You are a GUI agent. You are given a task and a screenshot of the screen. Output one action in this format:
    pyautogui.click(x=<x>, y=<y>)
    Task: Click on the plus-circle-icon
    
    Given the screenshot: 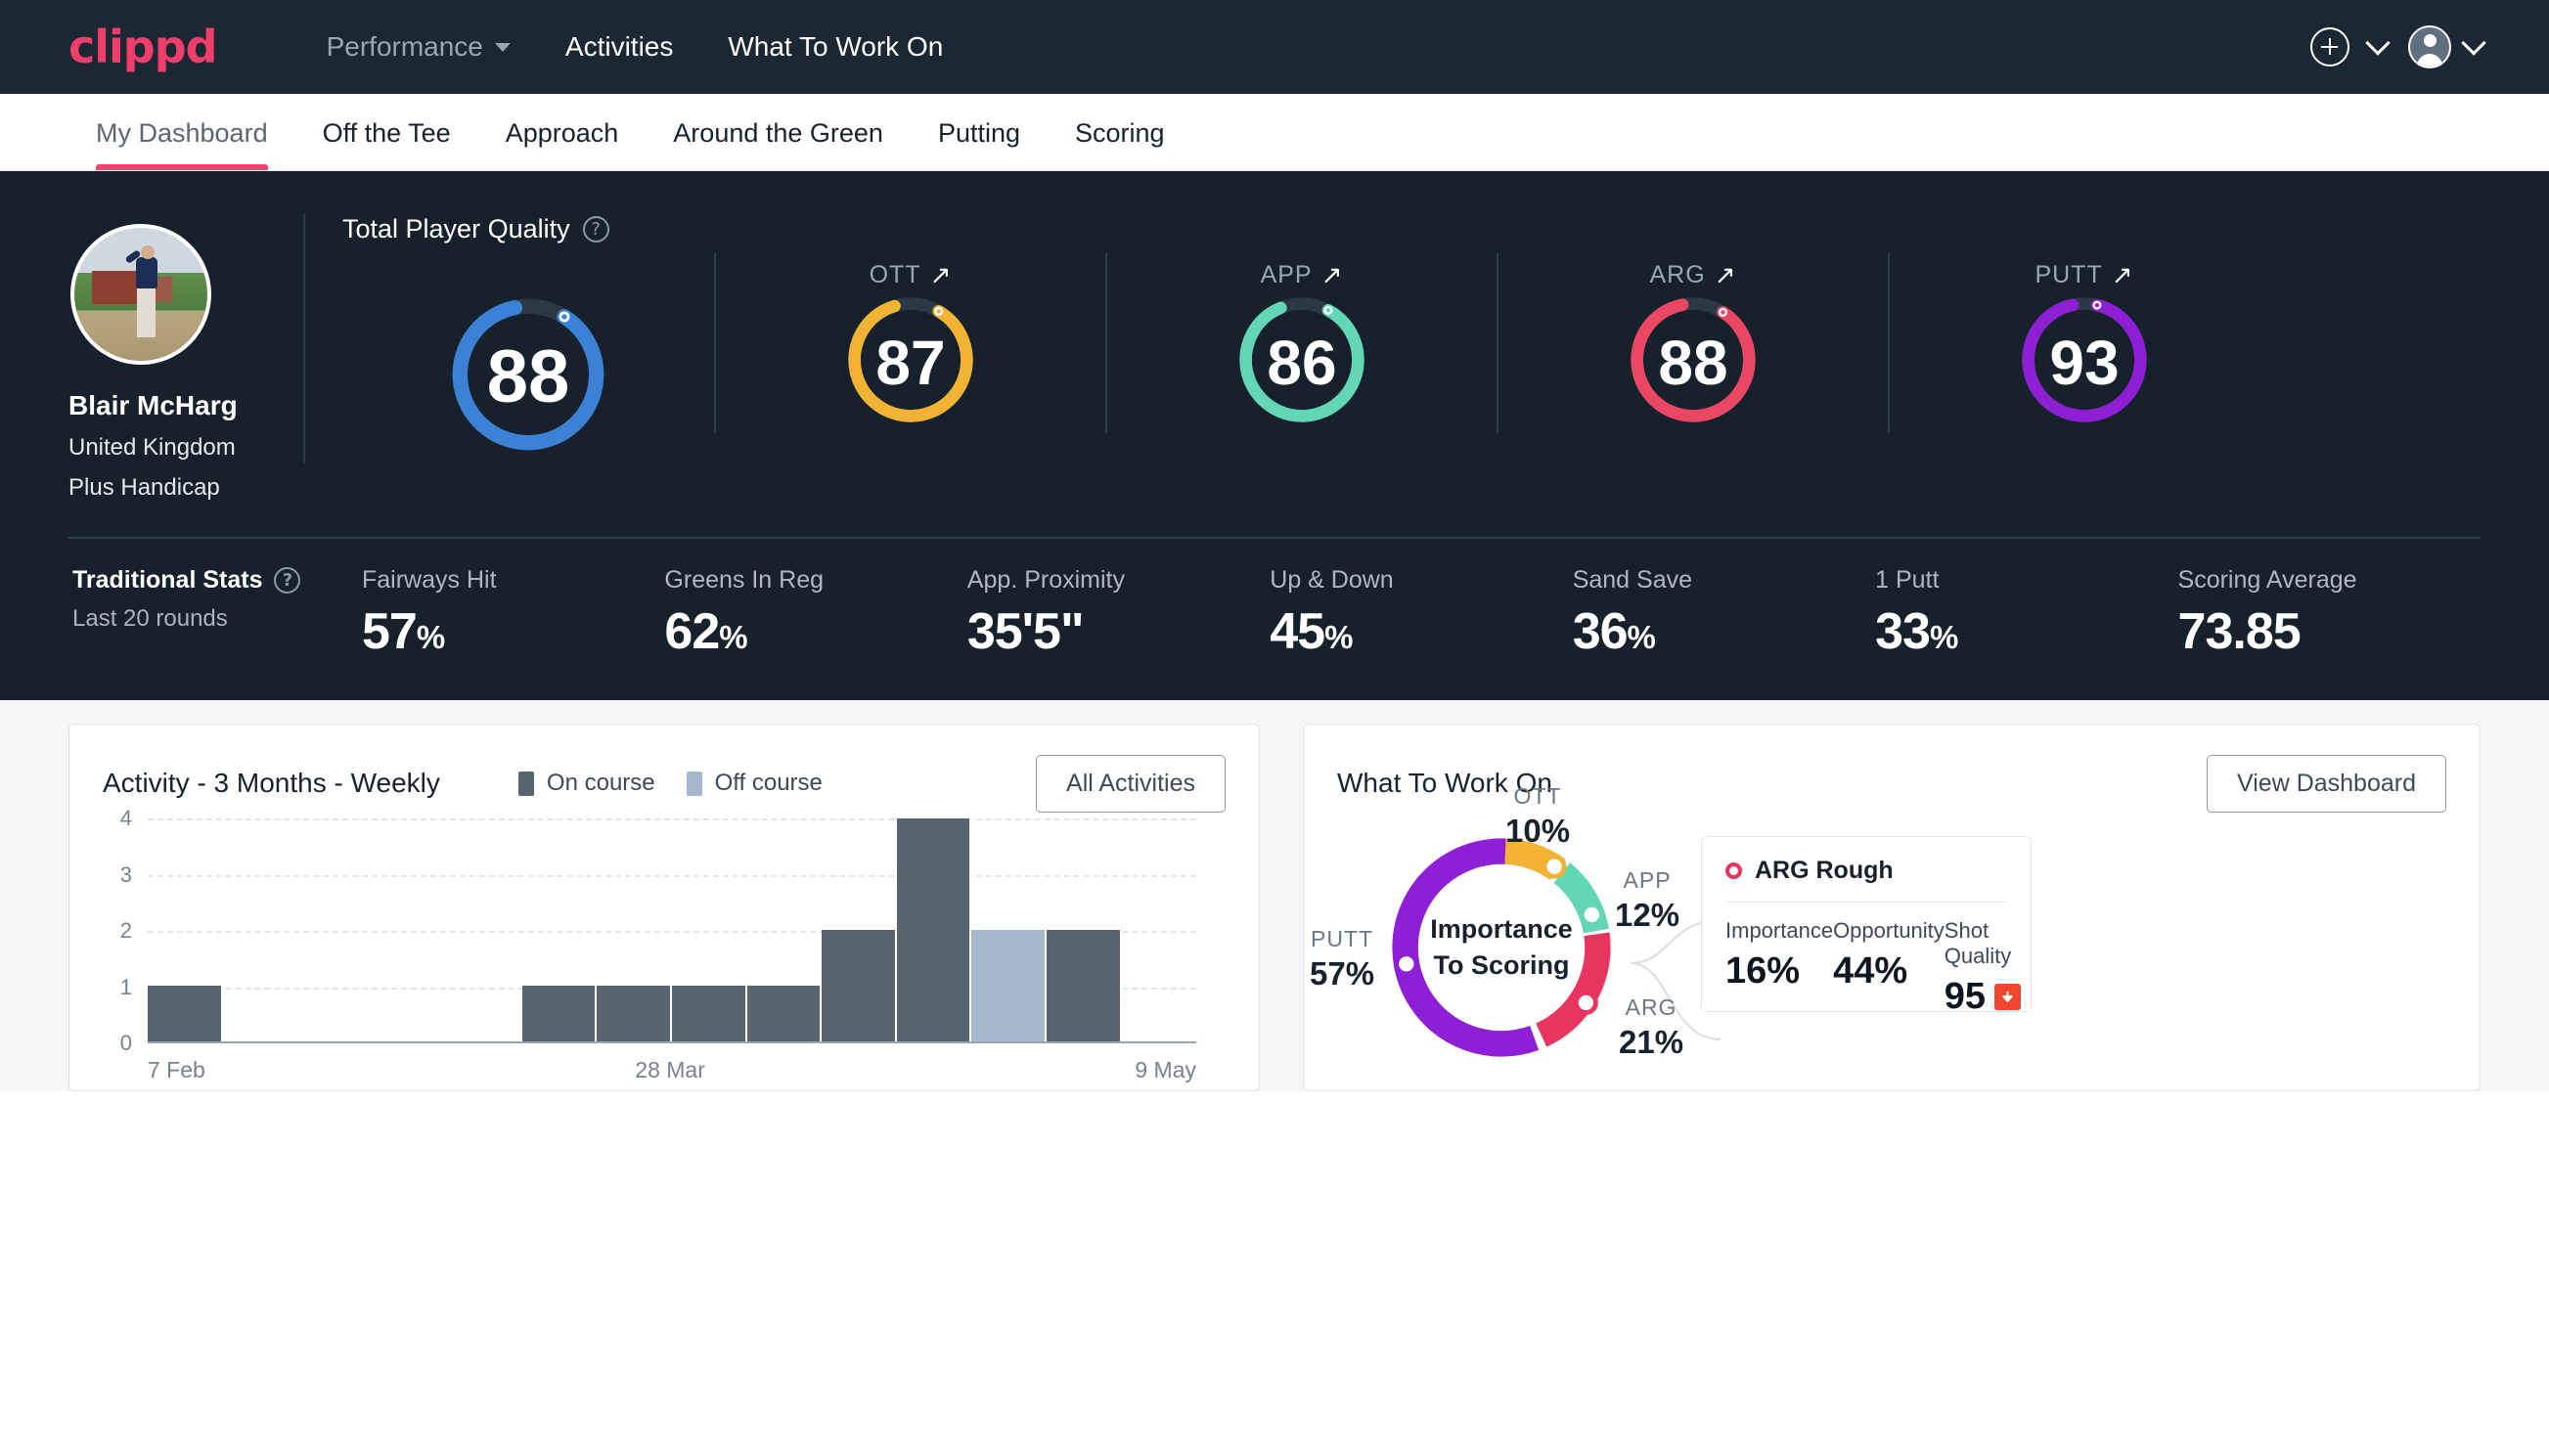 What is the action you would take?
    pyautogui.click(x=2329, y=46)
    